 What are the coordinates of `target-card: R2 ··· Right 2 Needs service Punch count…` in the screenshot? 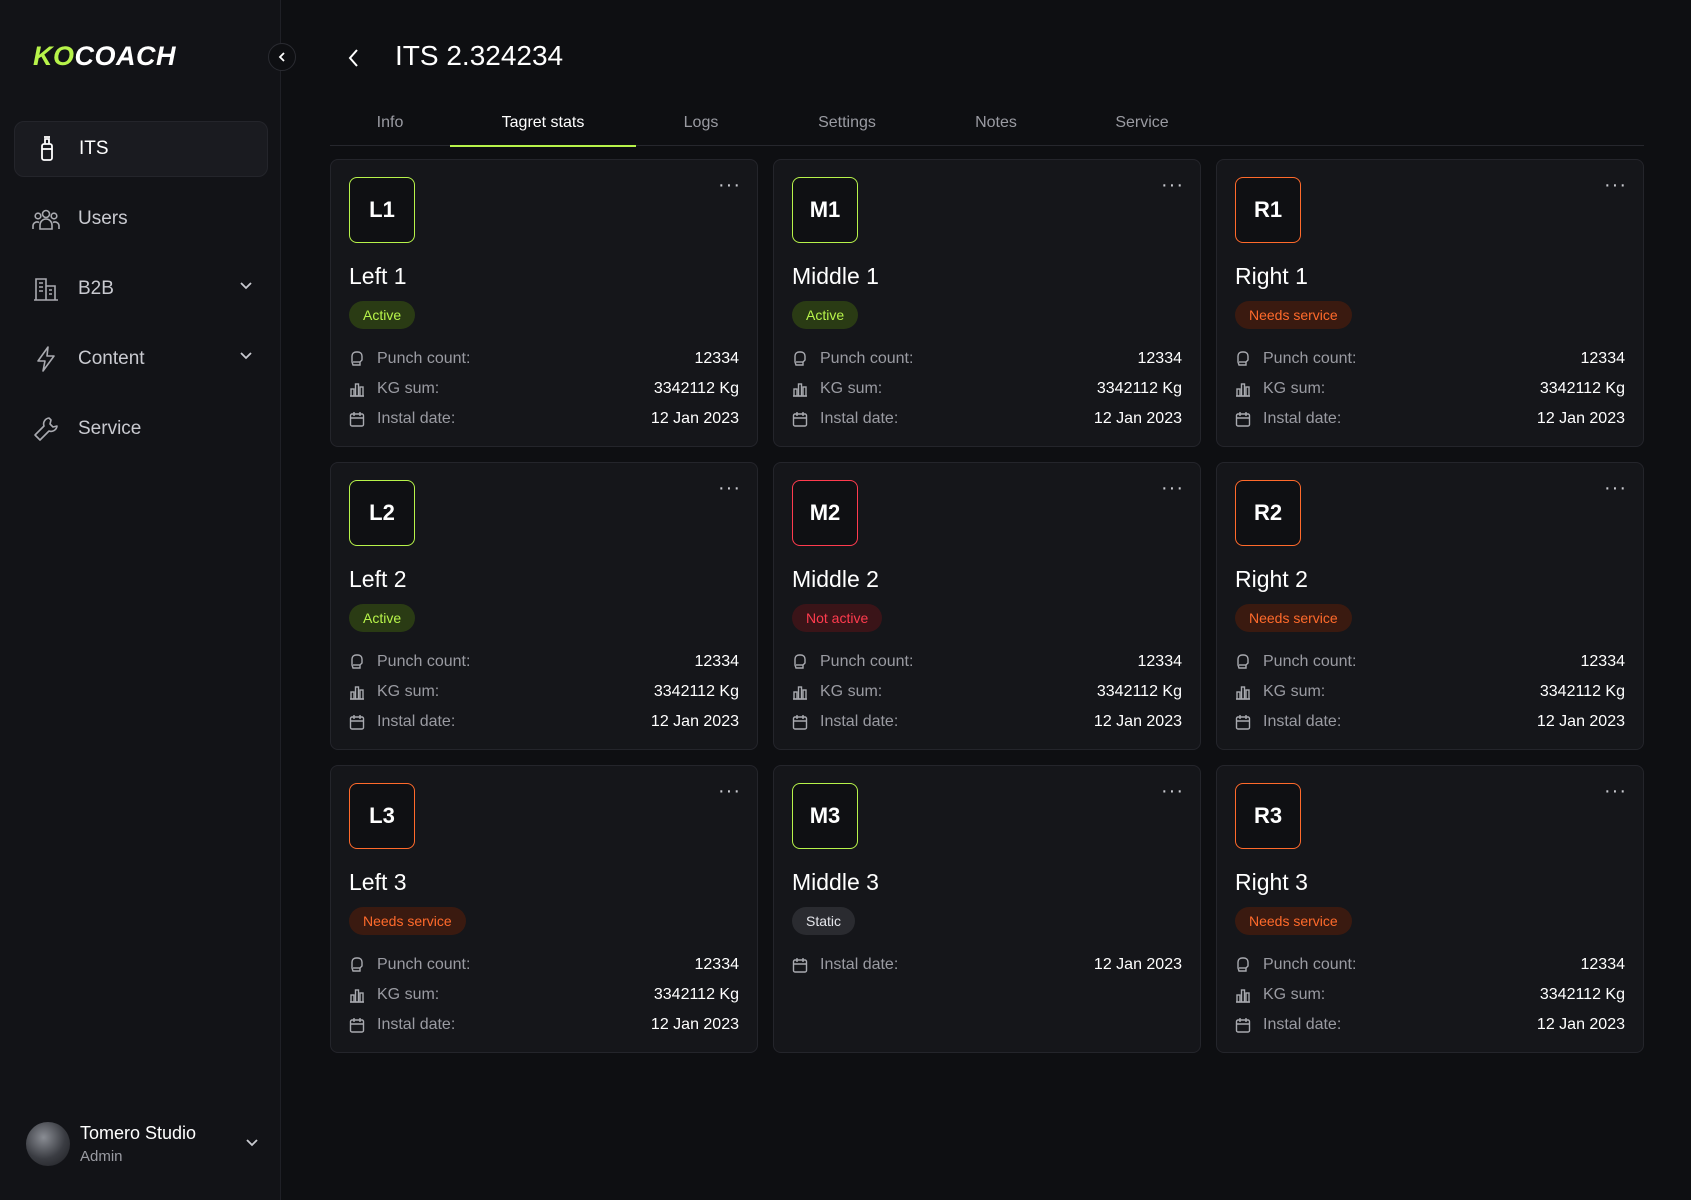 It's located at (1430, 606).